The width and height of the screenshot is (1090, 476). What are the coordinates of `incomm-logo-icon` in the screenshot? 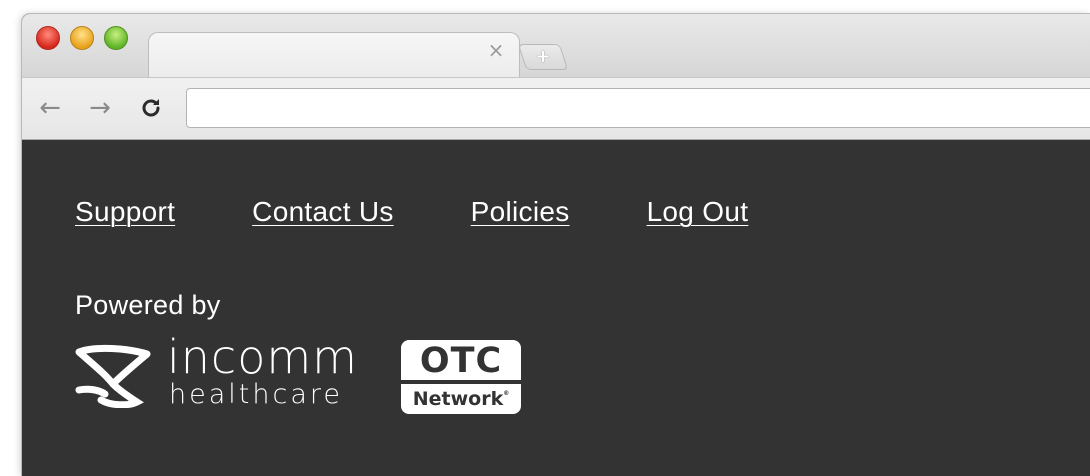 It's located at (113, 376).